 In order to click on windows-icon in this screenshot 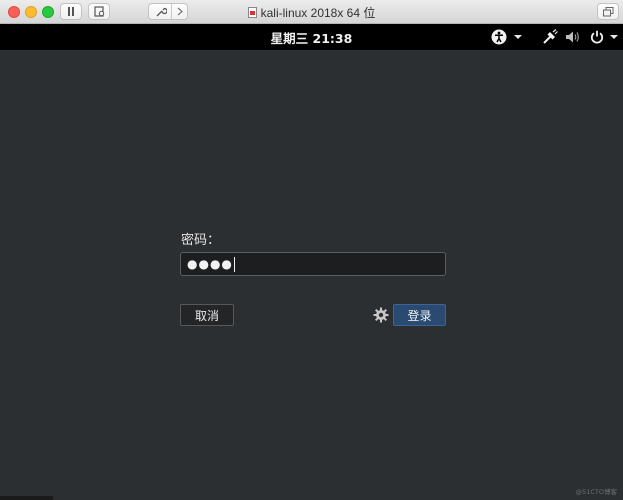, I will do `click(607, 11)`.